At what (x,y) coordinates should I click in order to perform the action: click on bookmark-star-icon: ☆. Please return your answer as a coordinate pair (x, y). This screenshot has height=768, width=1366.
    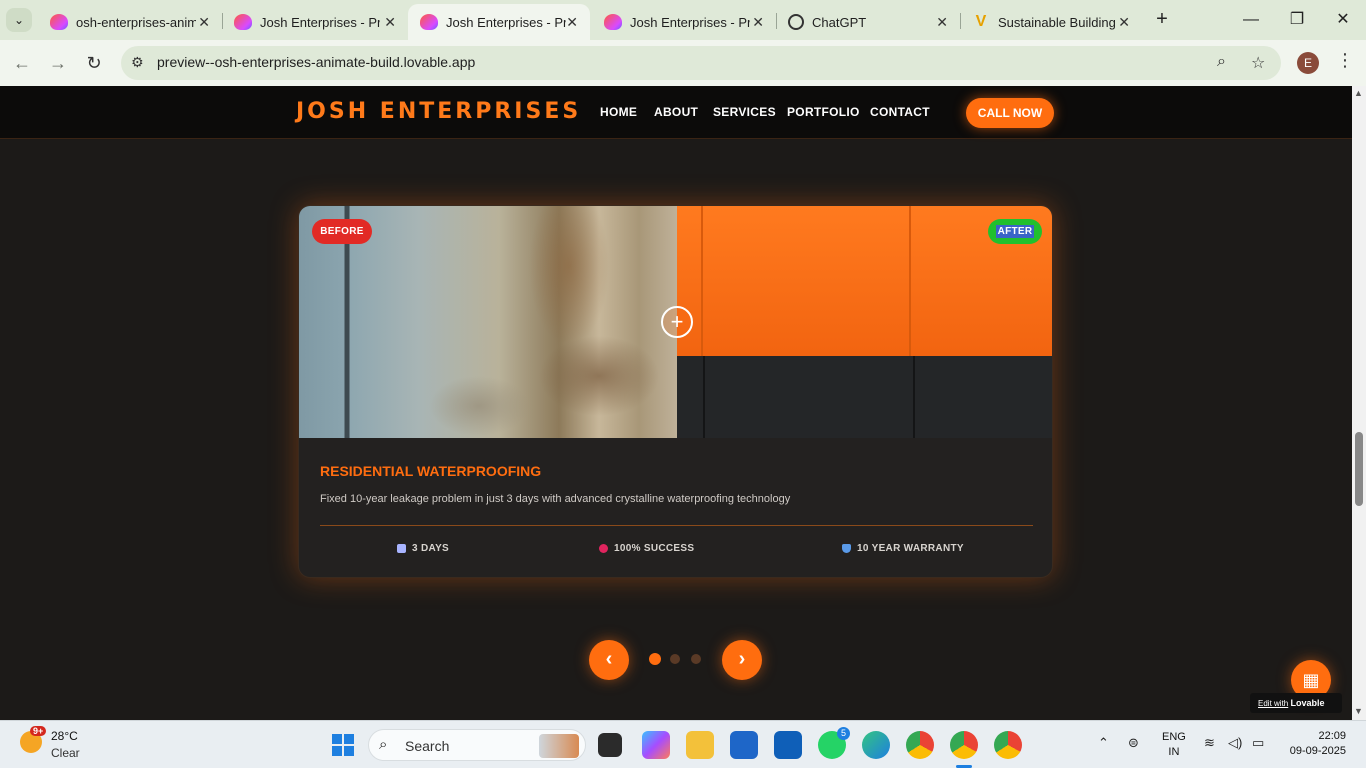
    Looking at the image, I should click on (1258, 63).